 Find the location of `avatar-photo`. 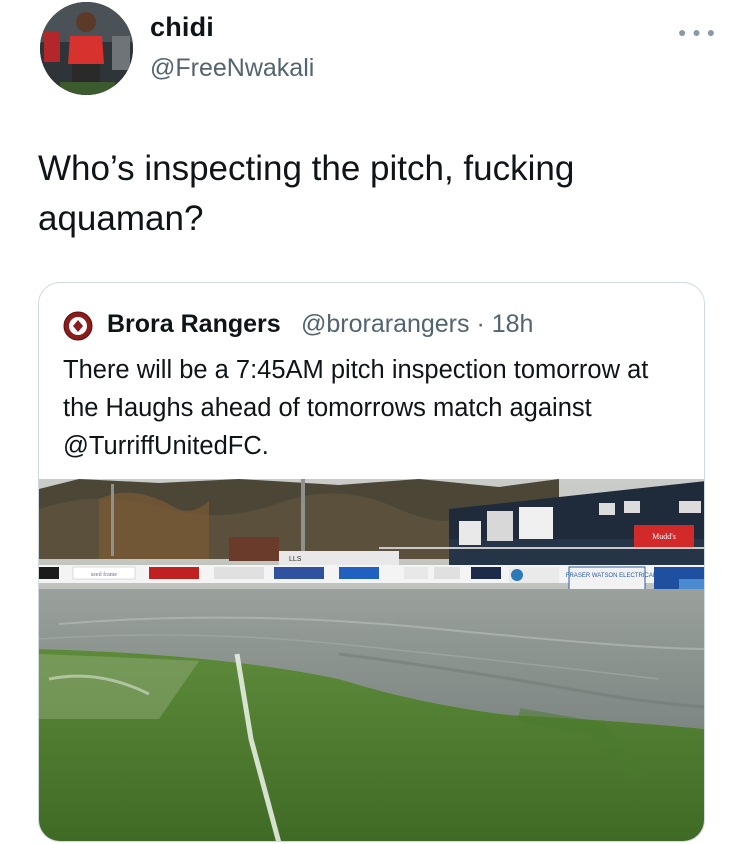

avatar-photo is located at coordinates (86, 48).